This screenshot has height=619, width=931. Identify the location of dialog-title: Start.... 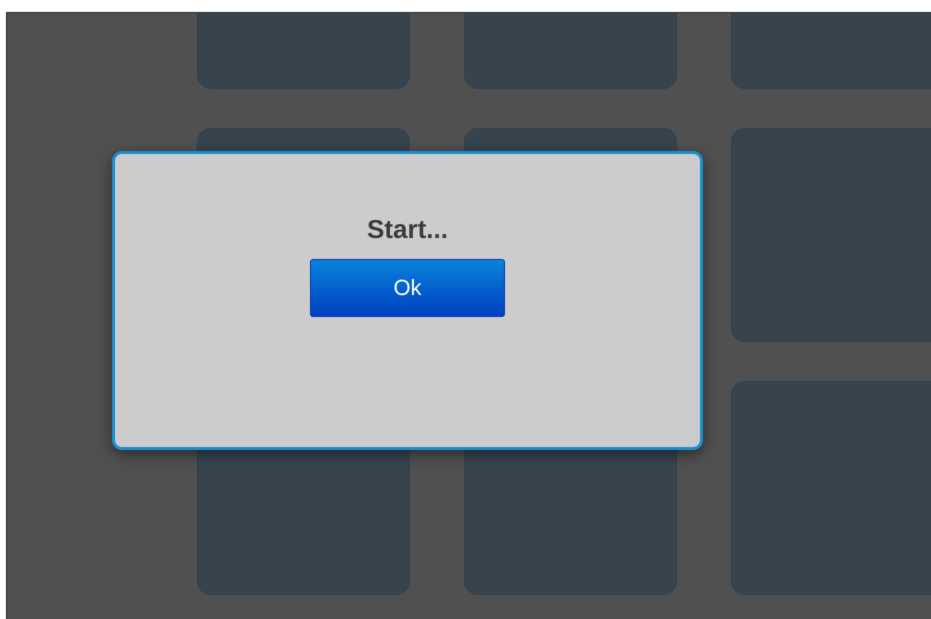
(407, 229).